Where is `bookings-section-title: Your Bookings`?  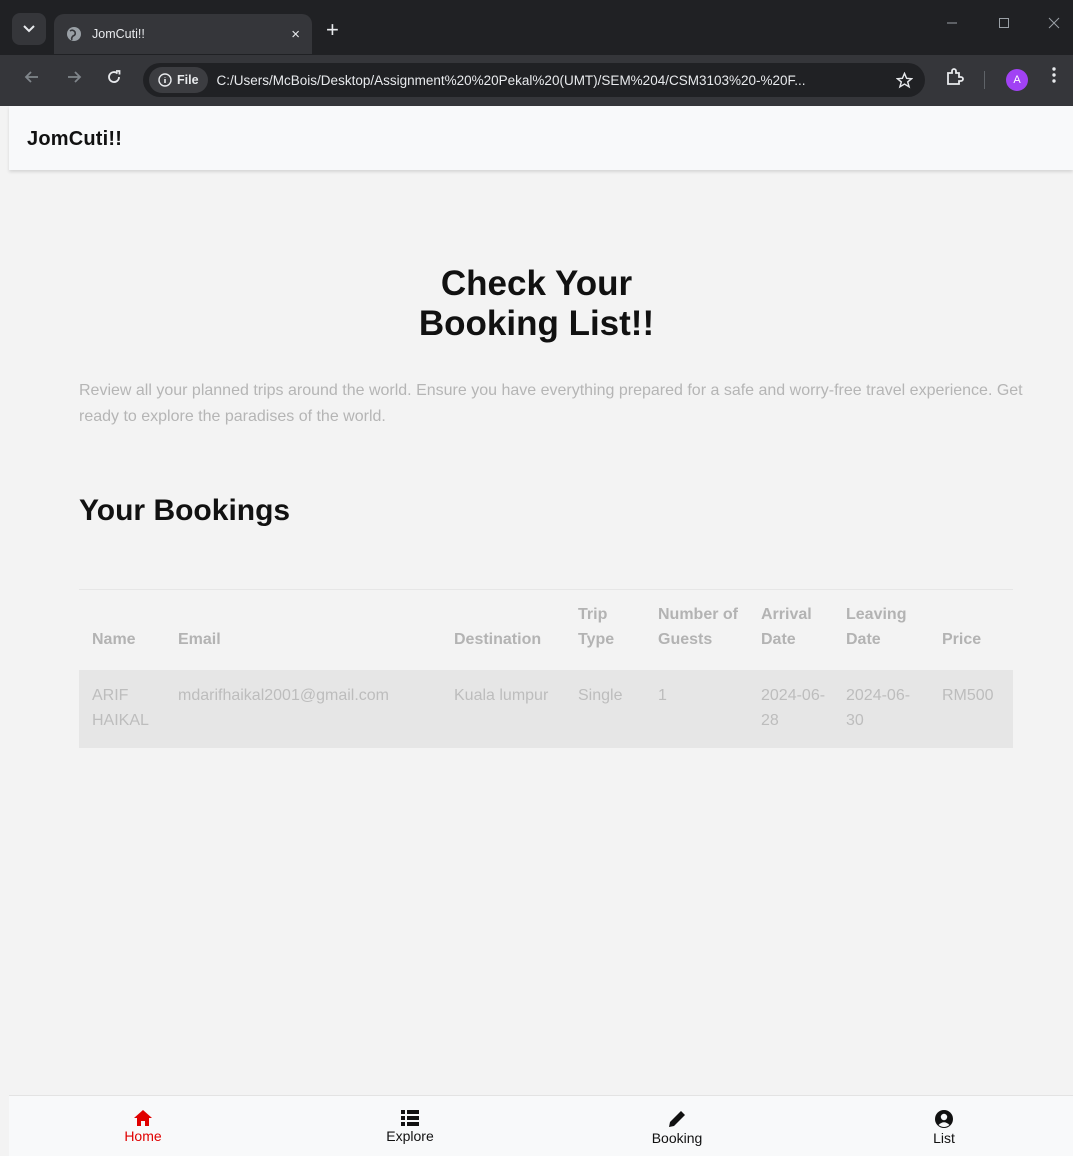 bookings-section-title: Your Bookings is located at coordinates (185, 510).